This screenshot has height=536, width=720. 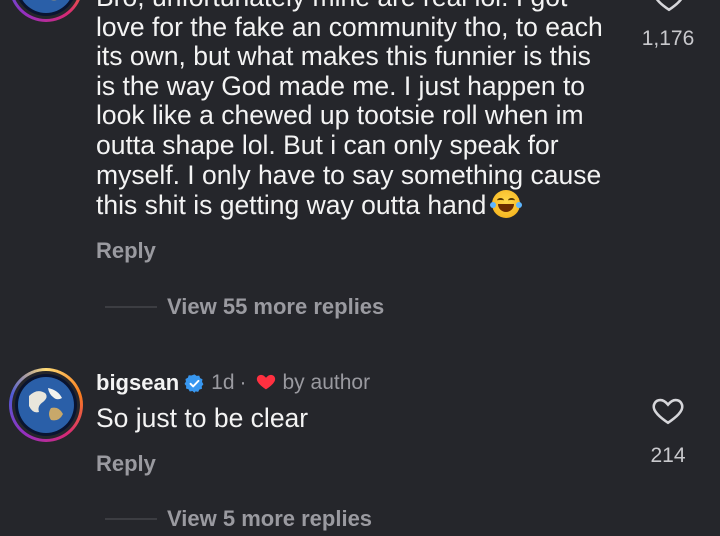 What do you see at coordinates (223, 382) in the screenshot?
I see `comment-time: 1d` at bounding box center [223, 382].